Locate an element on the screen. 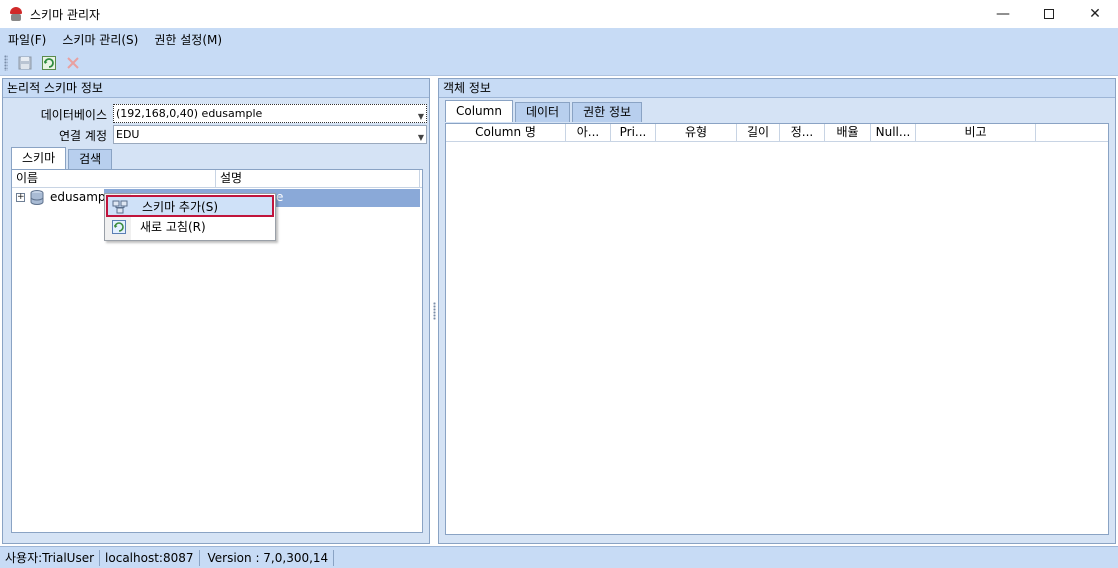  right-tabs: Column 데이터 권한 정보 is located at coordinates (544, 111).